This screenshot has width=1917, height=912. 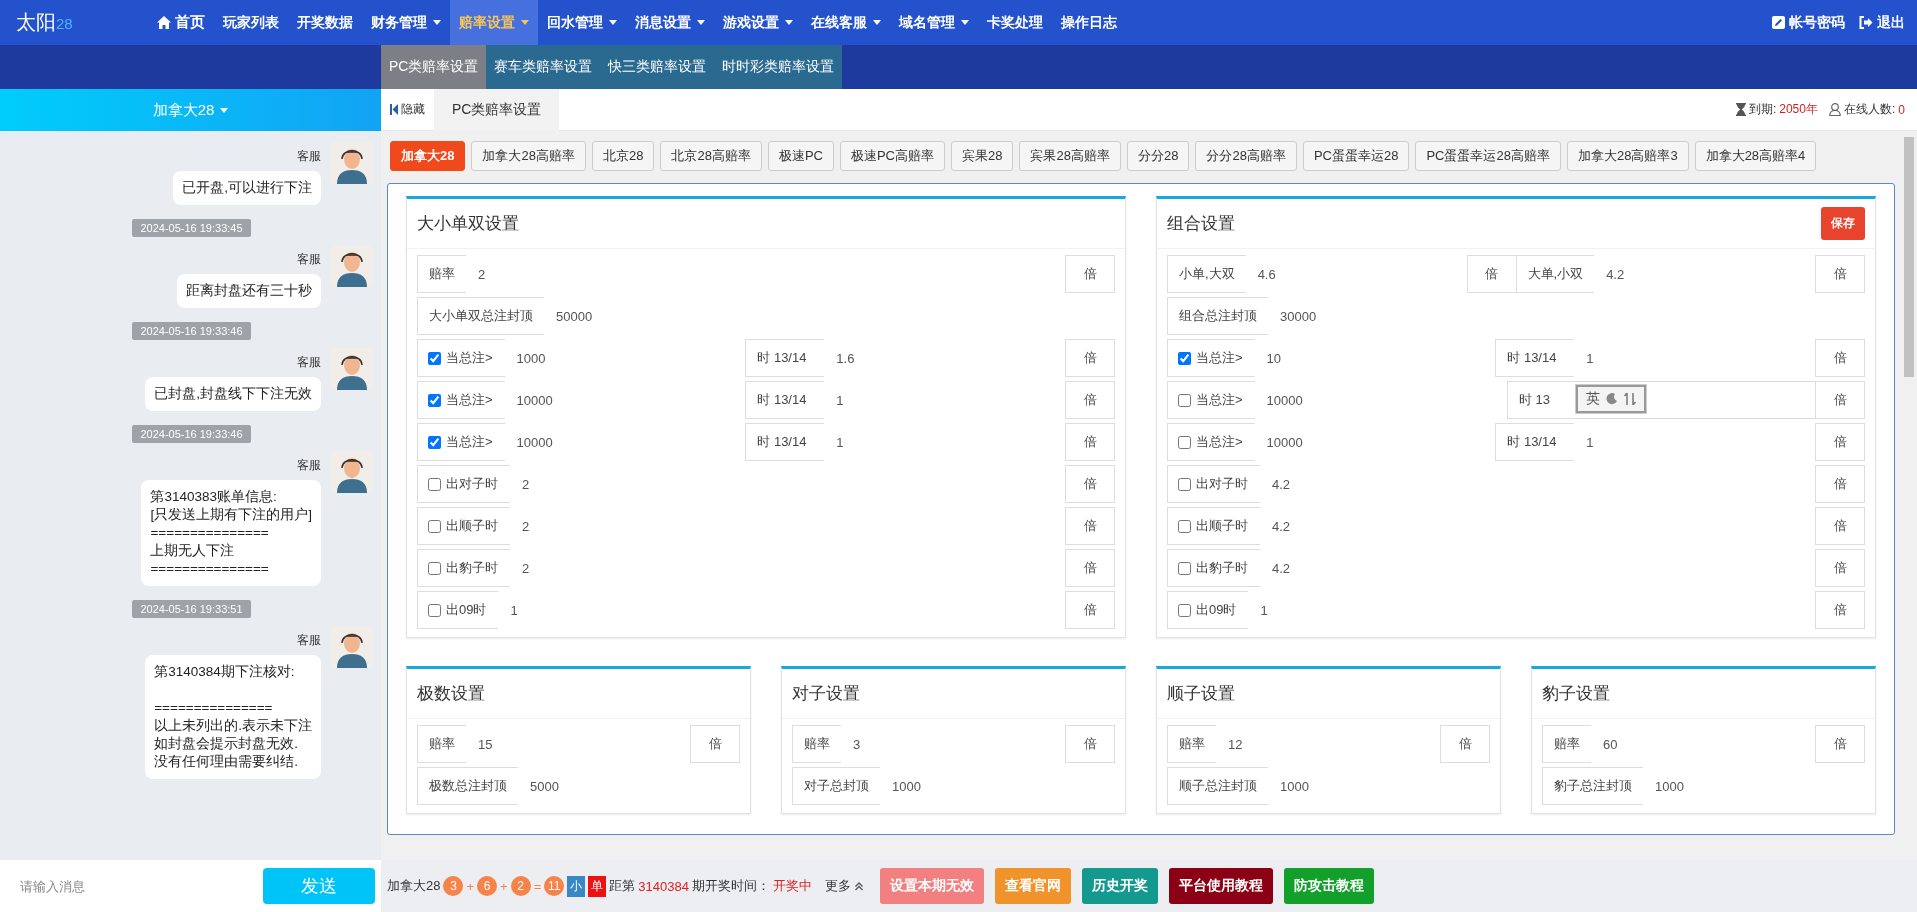 I want to click on nav-menu-item: 域名管理, so click(x=934, y=22).